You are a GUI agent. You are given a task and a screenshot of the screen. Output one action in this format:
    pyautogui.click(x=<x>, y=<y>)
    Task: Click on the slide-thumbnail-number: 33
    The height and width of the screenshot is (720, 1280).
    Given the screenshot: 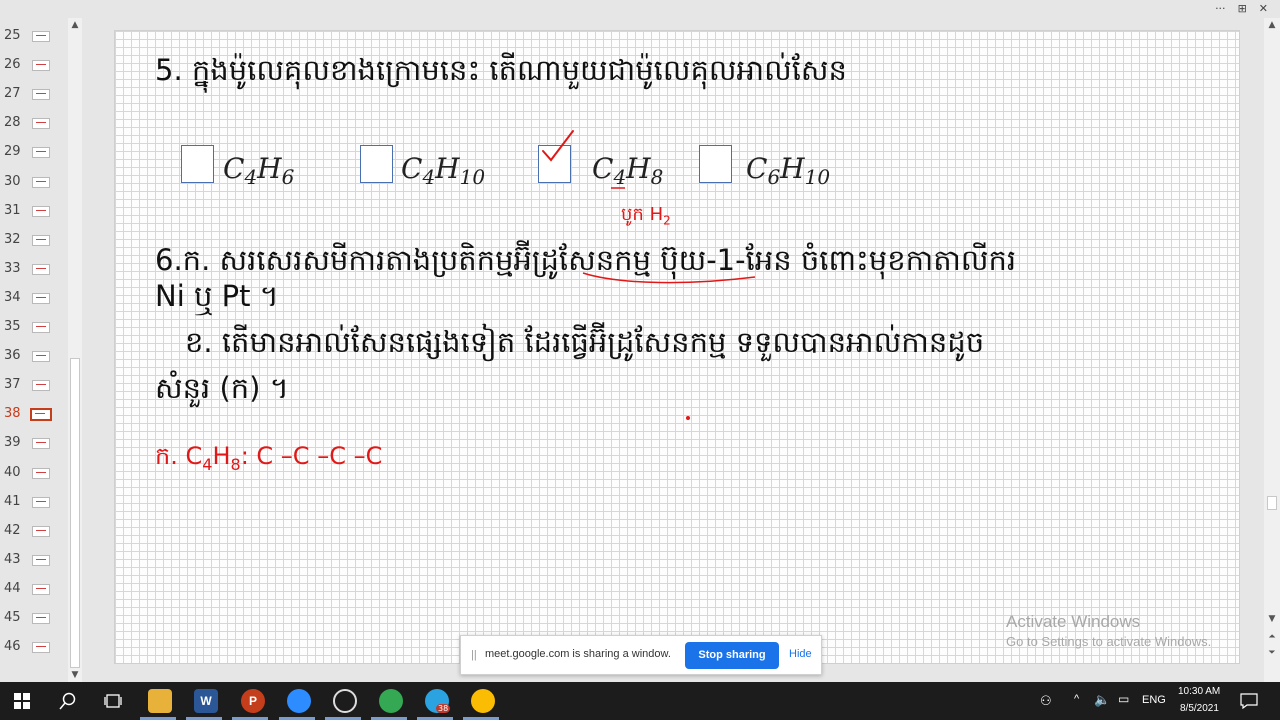 What is the action you would take?
    pyautogui.click(x=12, y=268)
    